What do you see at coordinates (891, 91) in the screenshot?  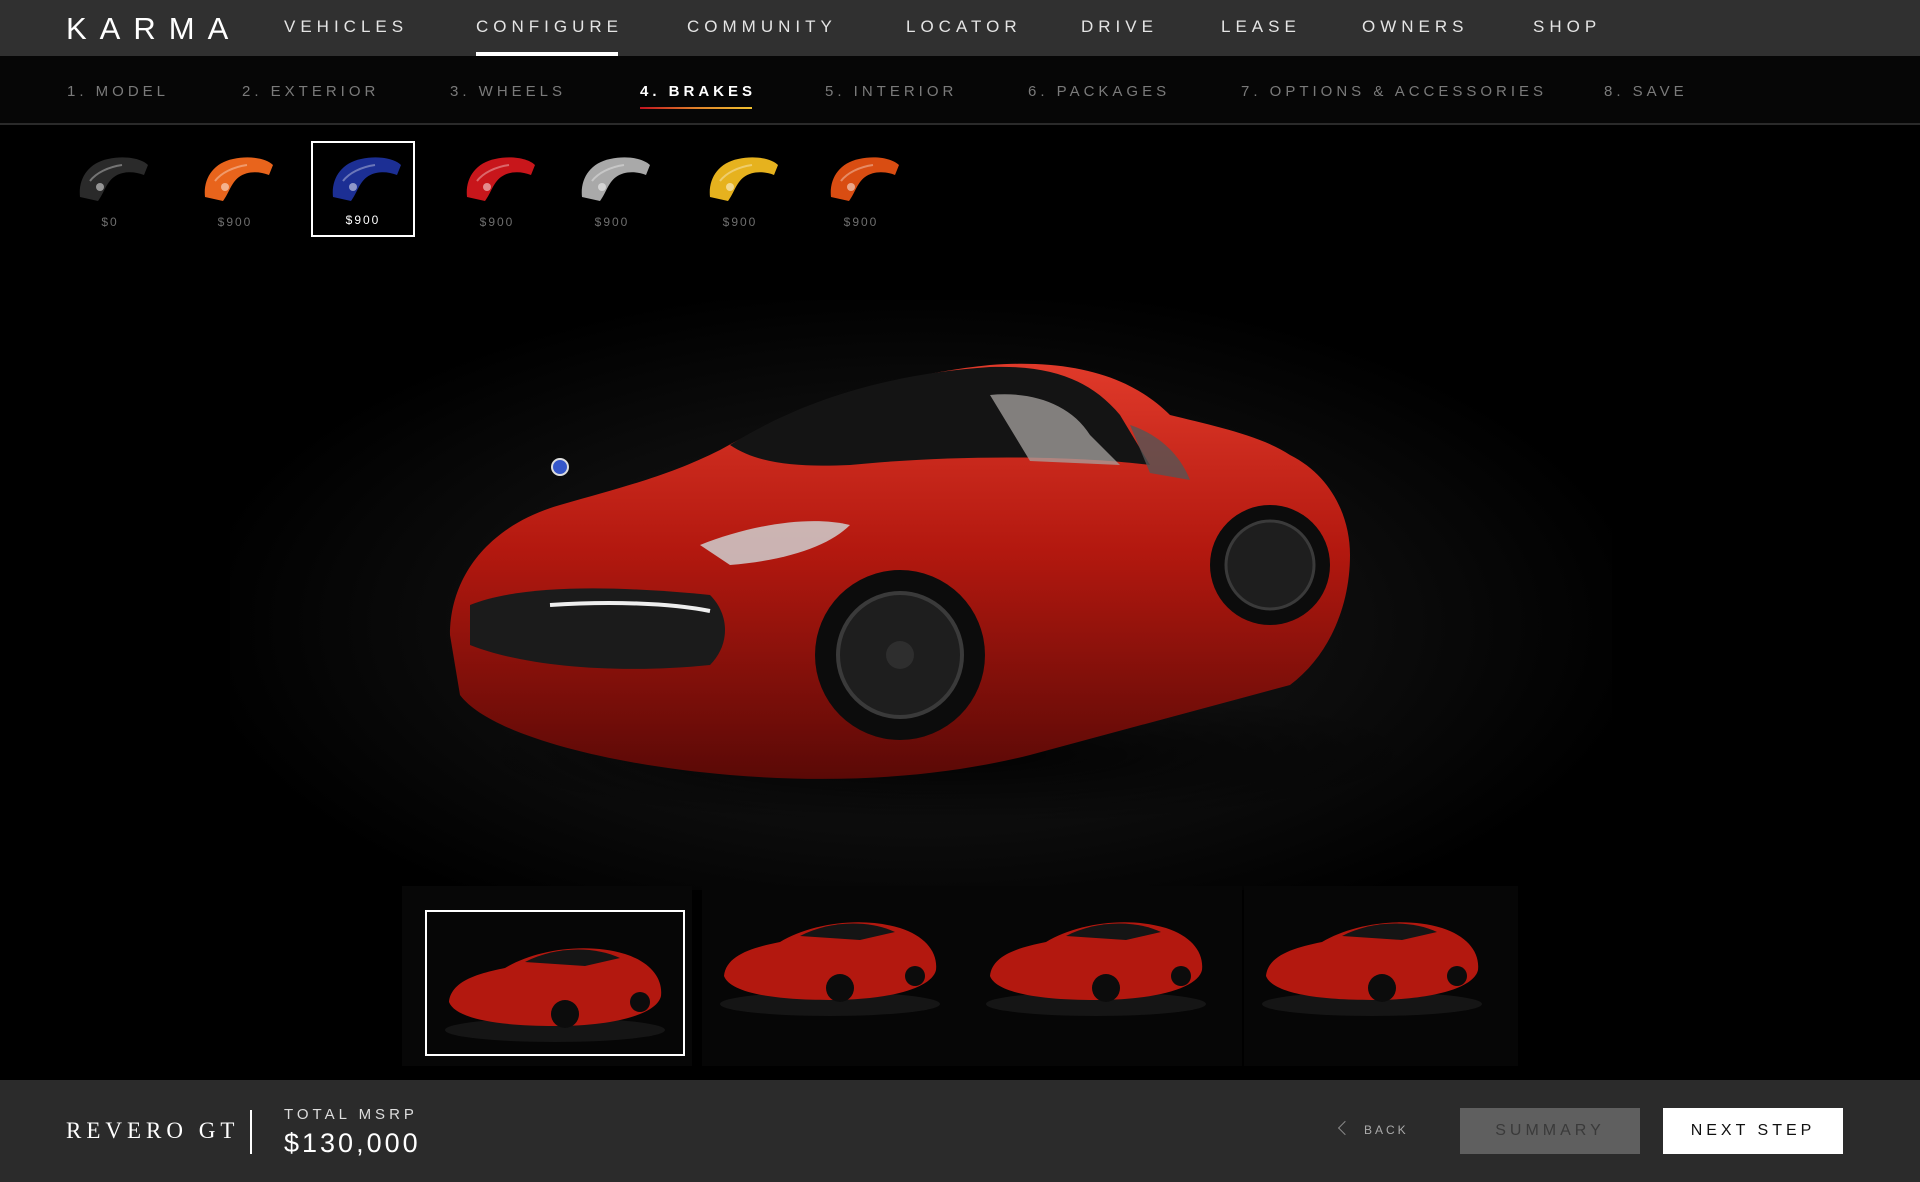 I see `step-interior: 5. INTERIOR` at bounding box center [891, 91].